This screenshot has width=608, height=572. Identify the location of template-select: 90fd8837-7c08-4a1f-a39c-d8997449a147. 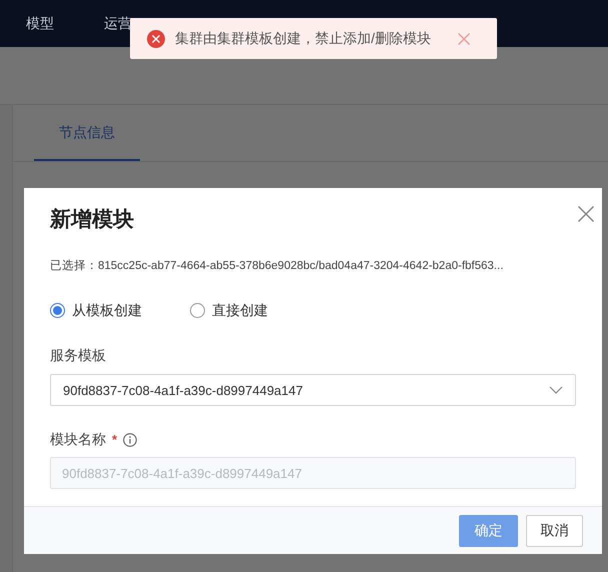
(313, 390).